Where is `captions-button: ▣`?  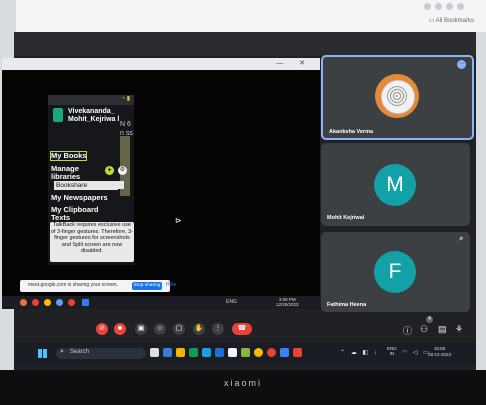
captions-button: ▣ is located at coordinates (141, 329).